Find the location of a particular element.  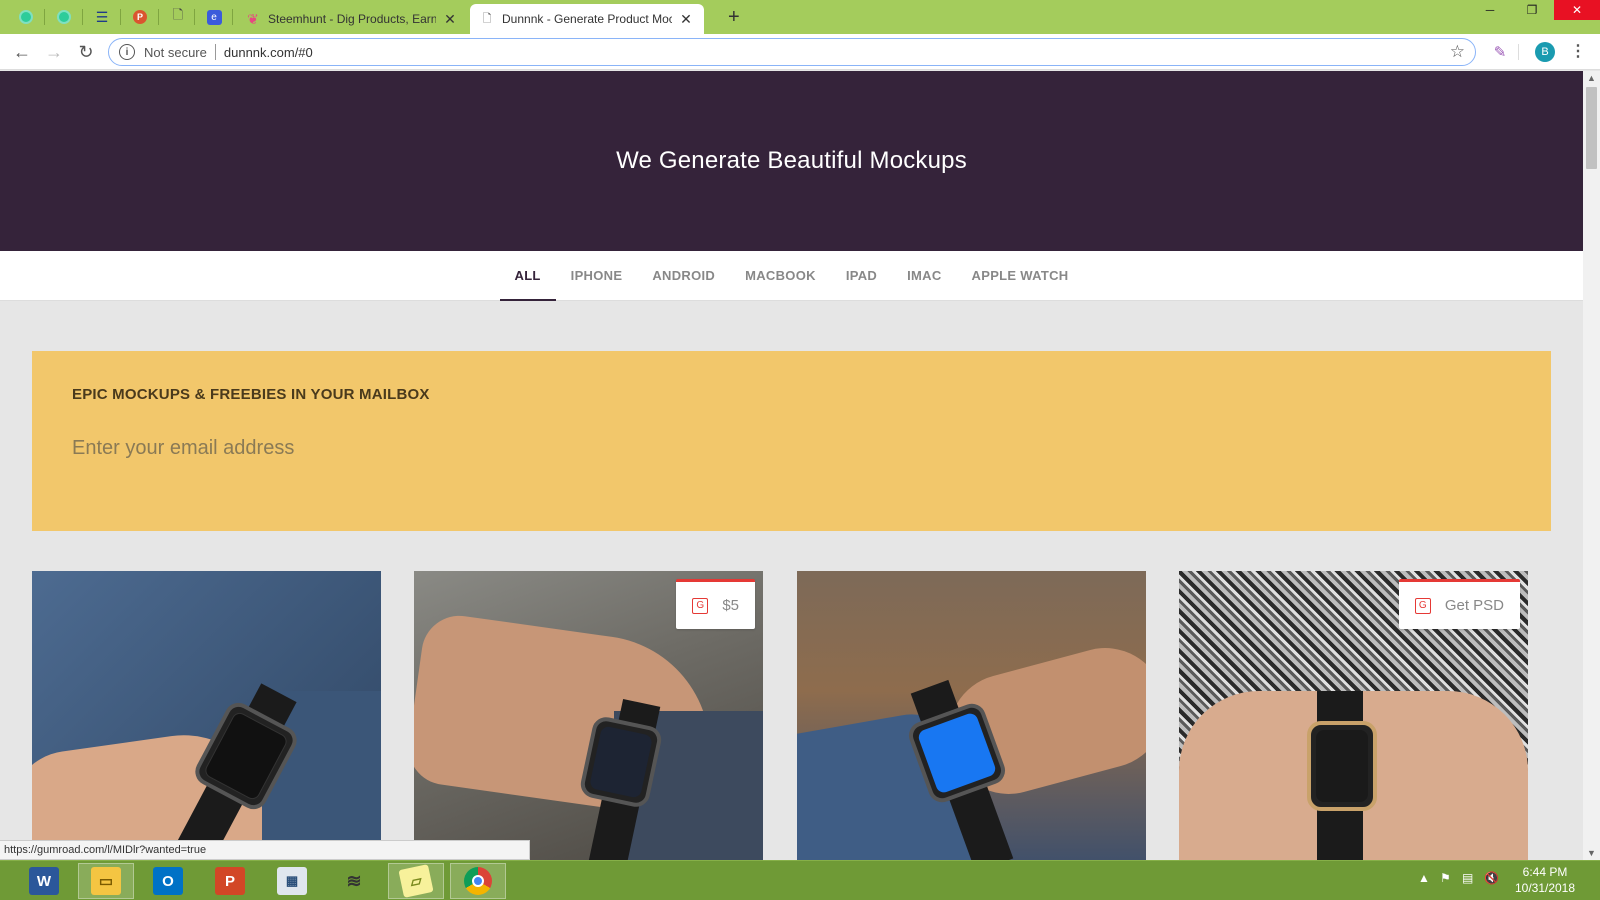

category-imac: IMAC is located at coordinates (924, 275).